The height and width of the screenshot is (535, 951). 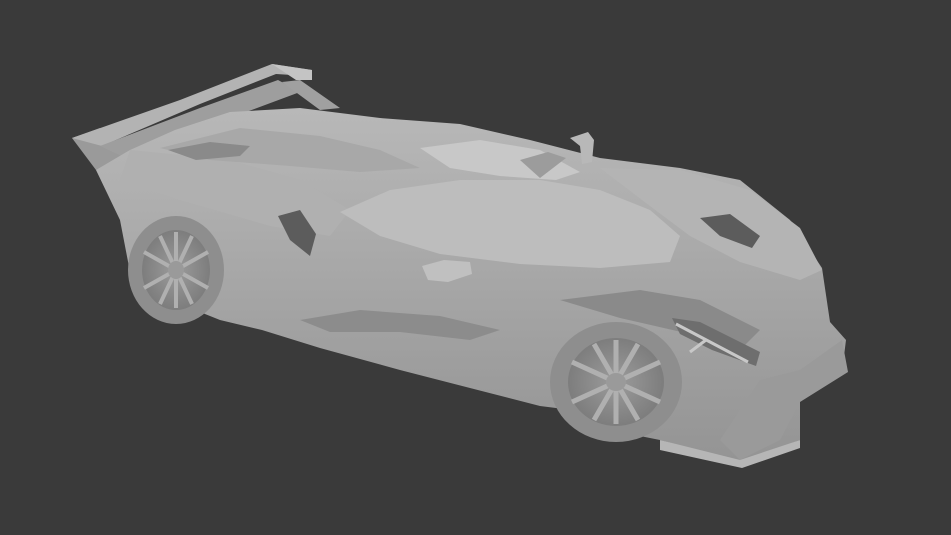 I want to click on front-hub, so click(x=616, y=382).